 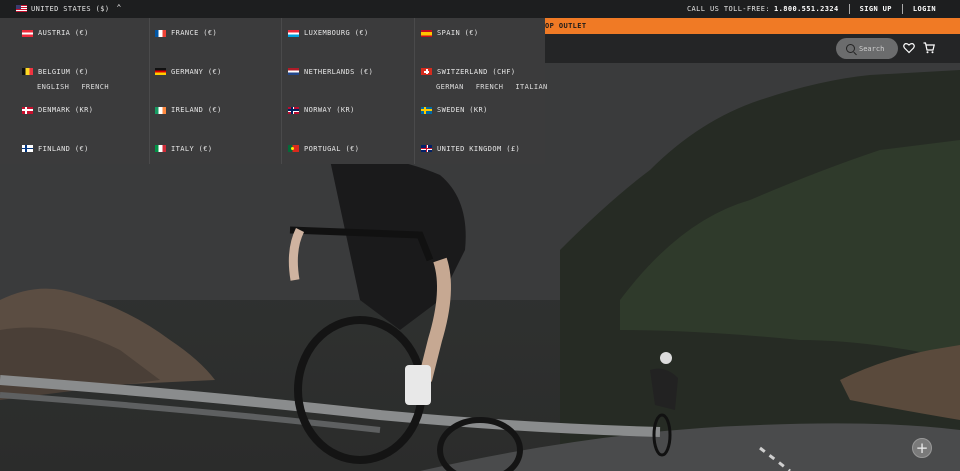 I want to click on locale-selector: UNITED STATES ($) ⌃, so click(x=69, y=8).